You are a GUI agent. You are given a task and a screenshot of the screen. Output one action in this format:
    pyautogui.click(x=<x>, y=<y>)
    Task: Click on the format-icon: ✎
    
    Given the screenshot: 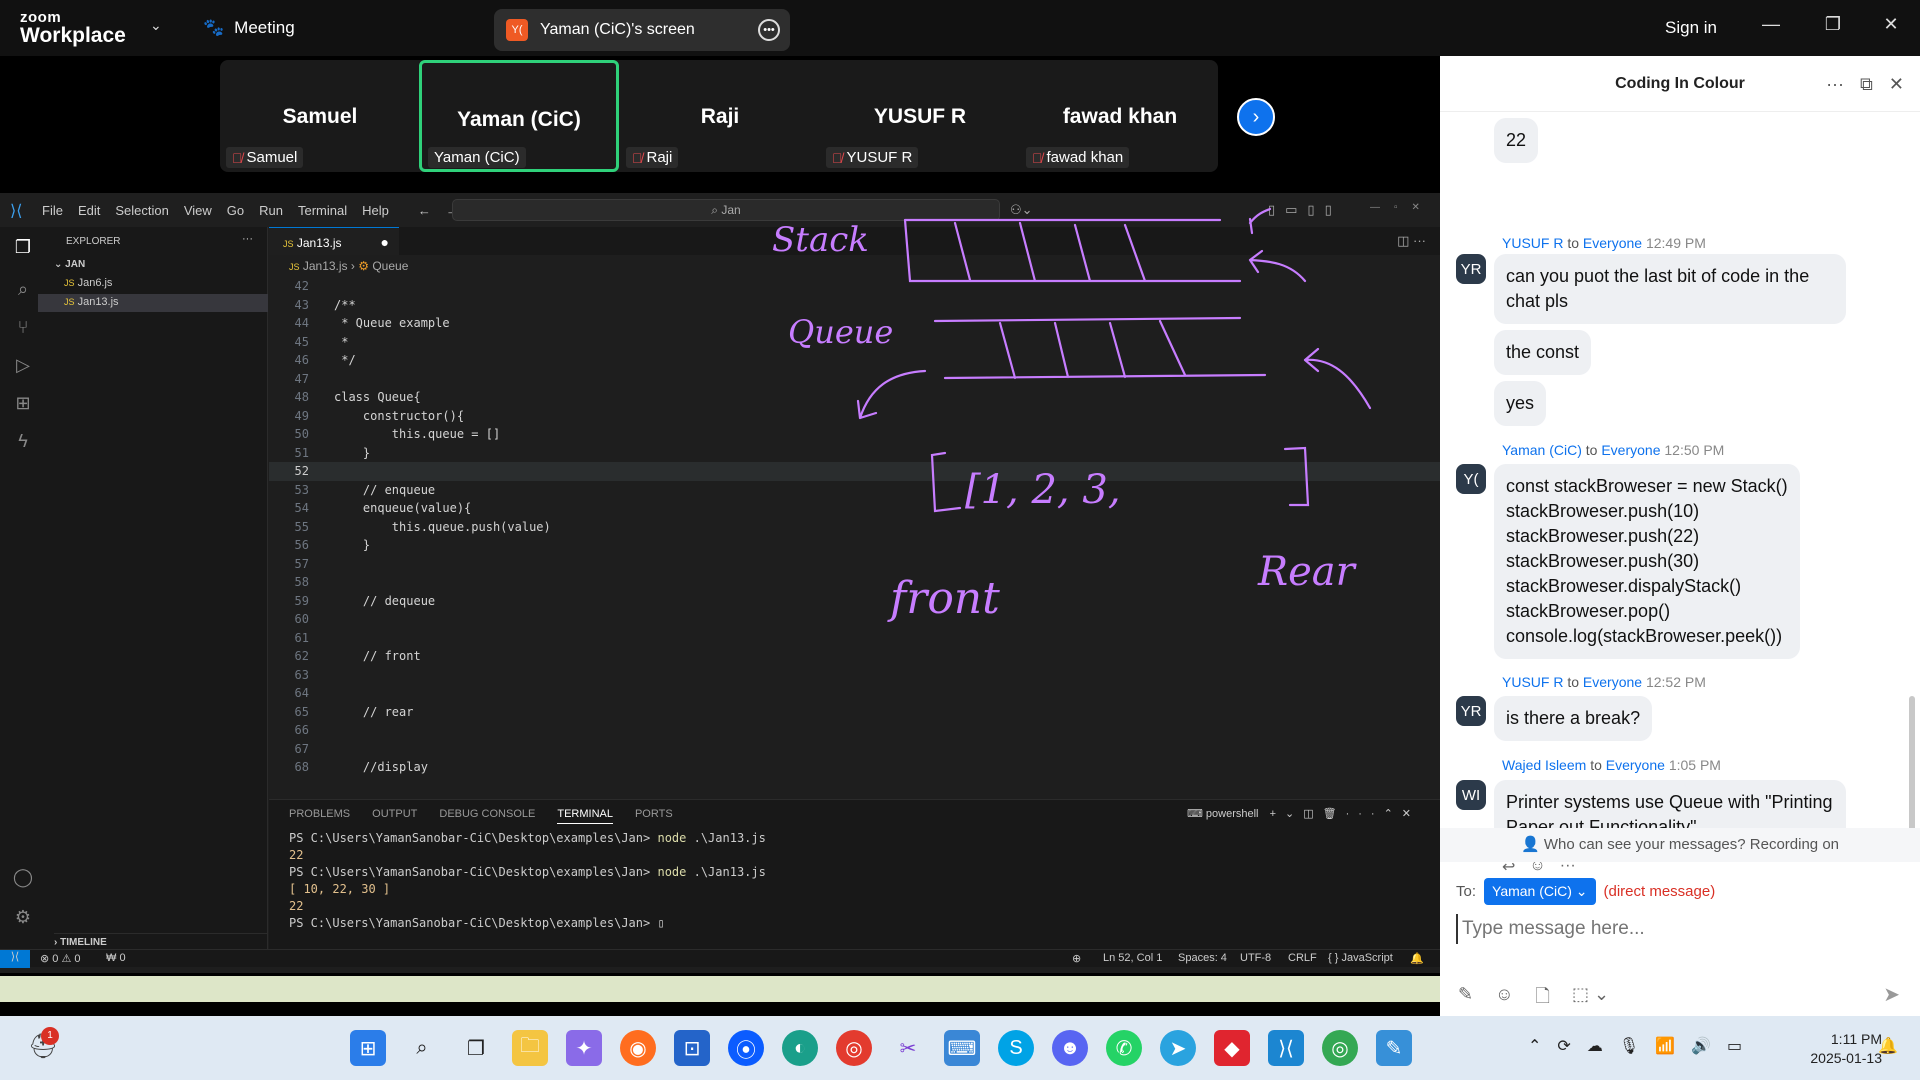 What is the action you would take?
    pyautogui.click(x=1465, y=999)
    